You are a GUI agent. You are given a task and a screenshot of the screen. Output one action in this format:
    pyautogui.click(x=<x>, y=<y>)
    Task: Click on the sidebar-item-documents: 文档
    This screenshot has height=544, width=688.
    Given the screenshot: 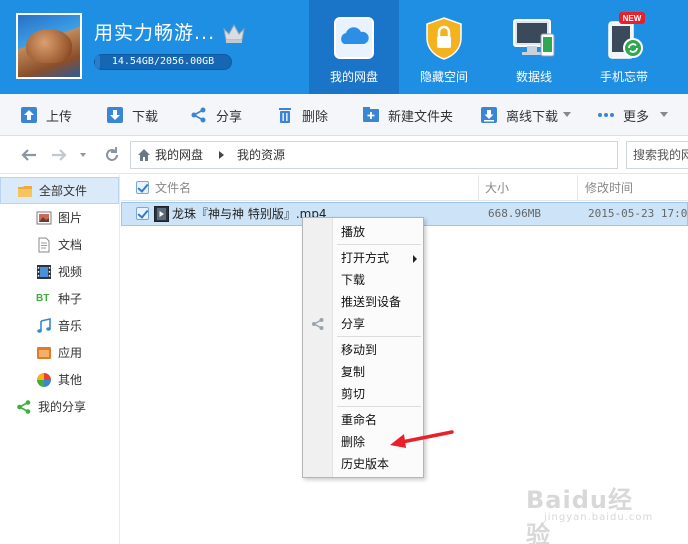 What is the action you would take?
    pyautogui.click(x=59, y=244)
    